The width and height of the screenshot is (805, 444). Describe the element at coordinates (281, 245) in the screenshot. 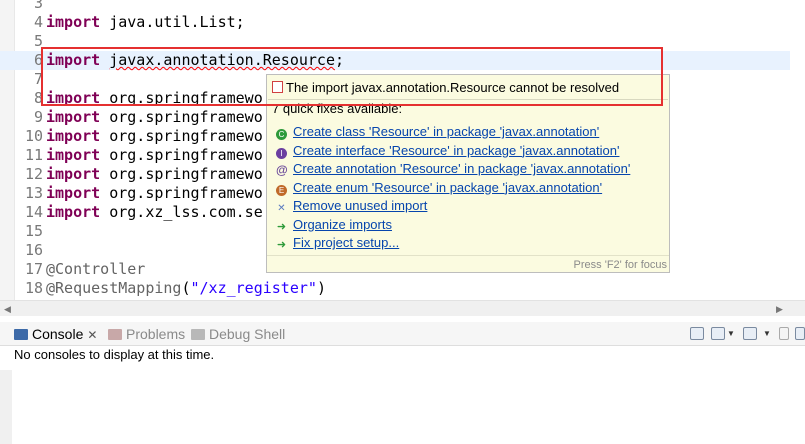

I see `project-setup-icon: ➜` at that location.